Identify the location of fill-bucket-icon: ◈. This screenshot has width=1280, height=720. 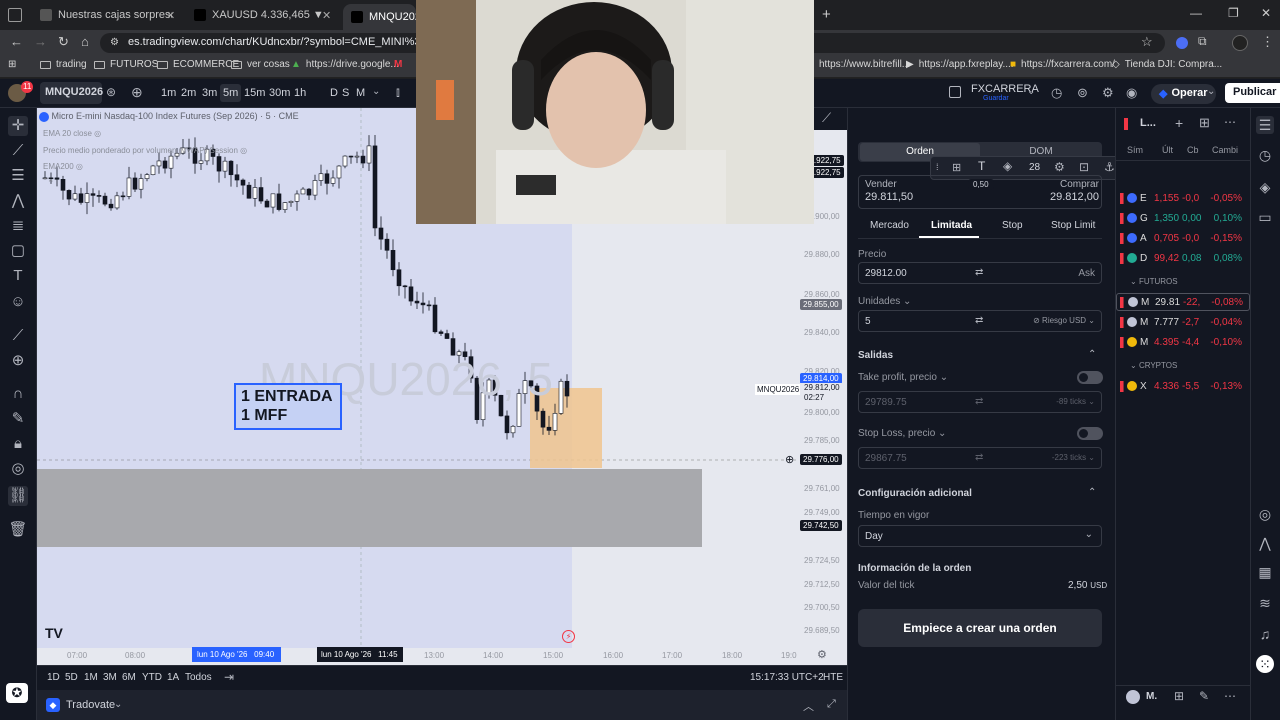
(1007, 166).